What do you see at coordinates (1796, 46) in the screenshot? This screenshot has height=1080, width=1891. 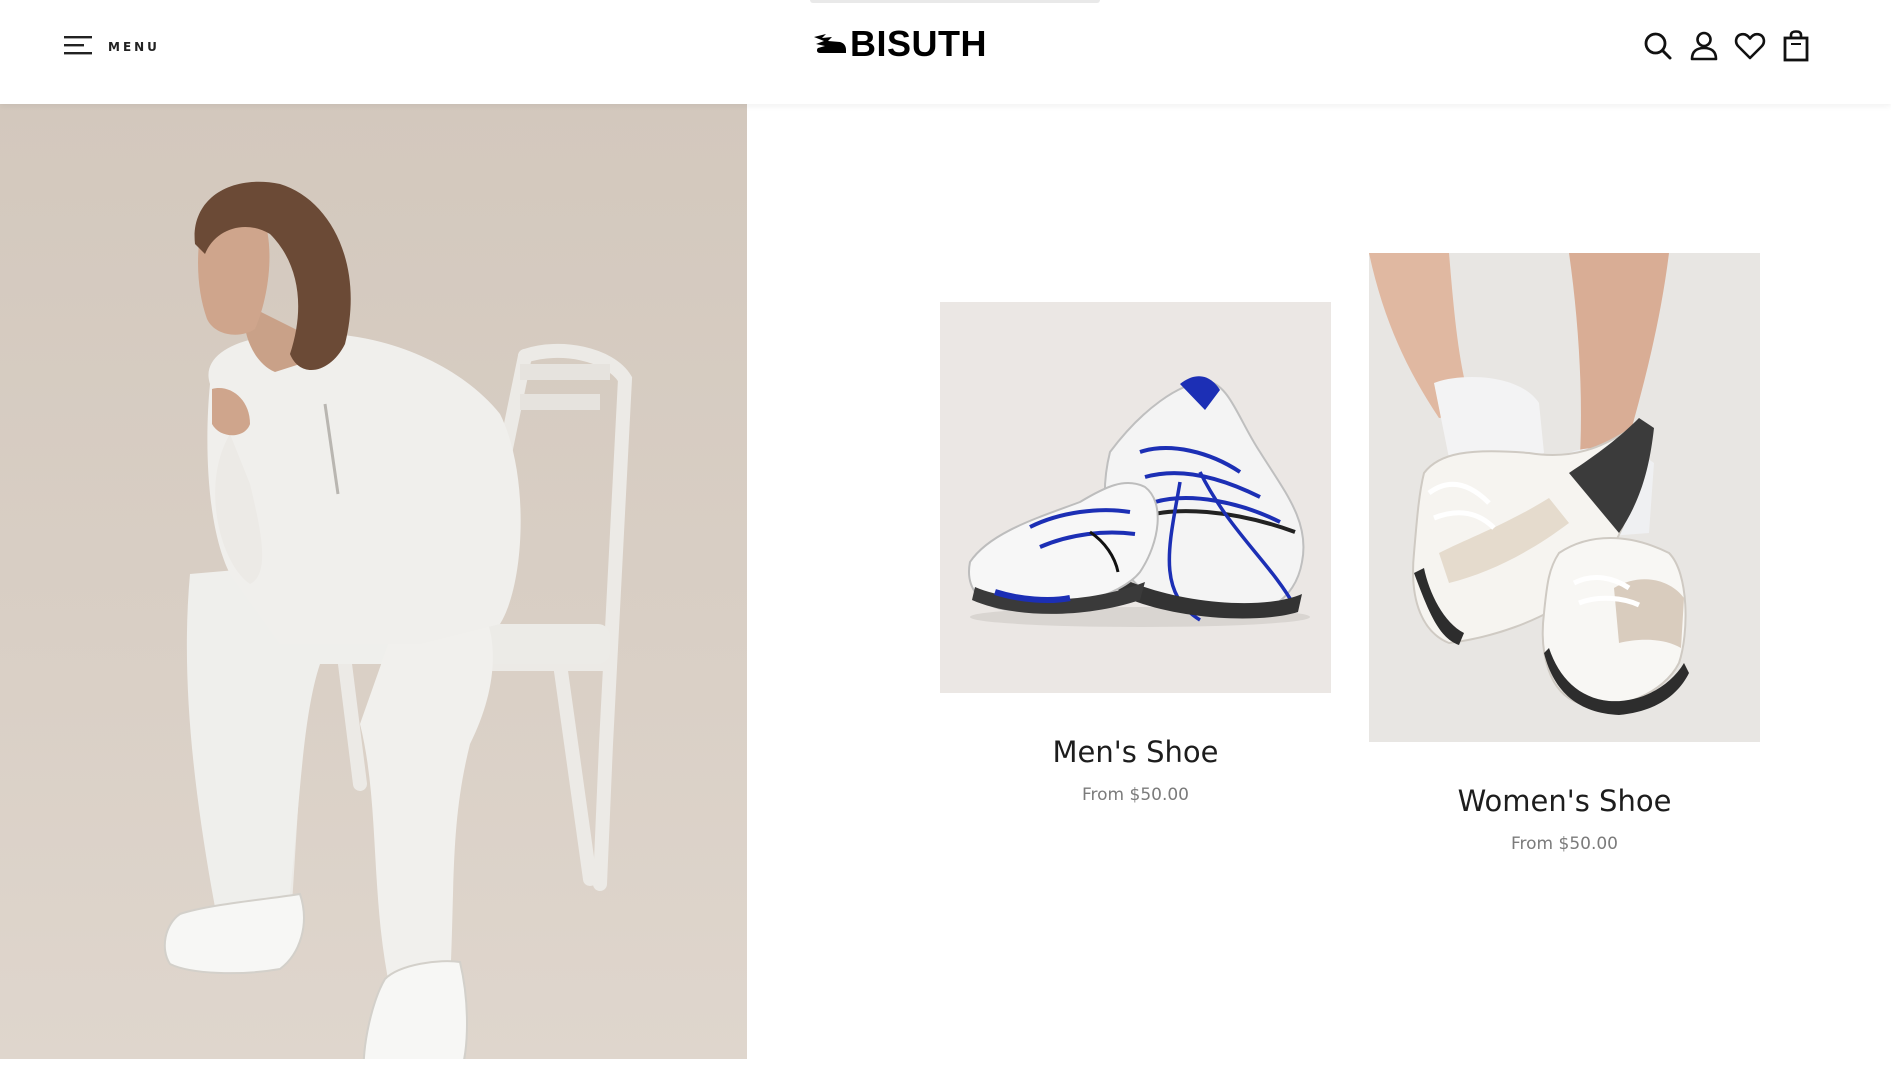 I see `cart-icon` at bounding box center [1796, 46].